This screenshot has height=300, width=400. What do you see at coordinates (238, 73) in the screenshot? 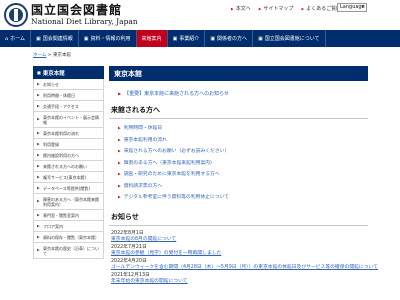
I see `page-title: 東京本館` at bounding box center [238, 73].